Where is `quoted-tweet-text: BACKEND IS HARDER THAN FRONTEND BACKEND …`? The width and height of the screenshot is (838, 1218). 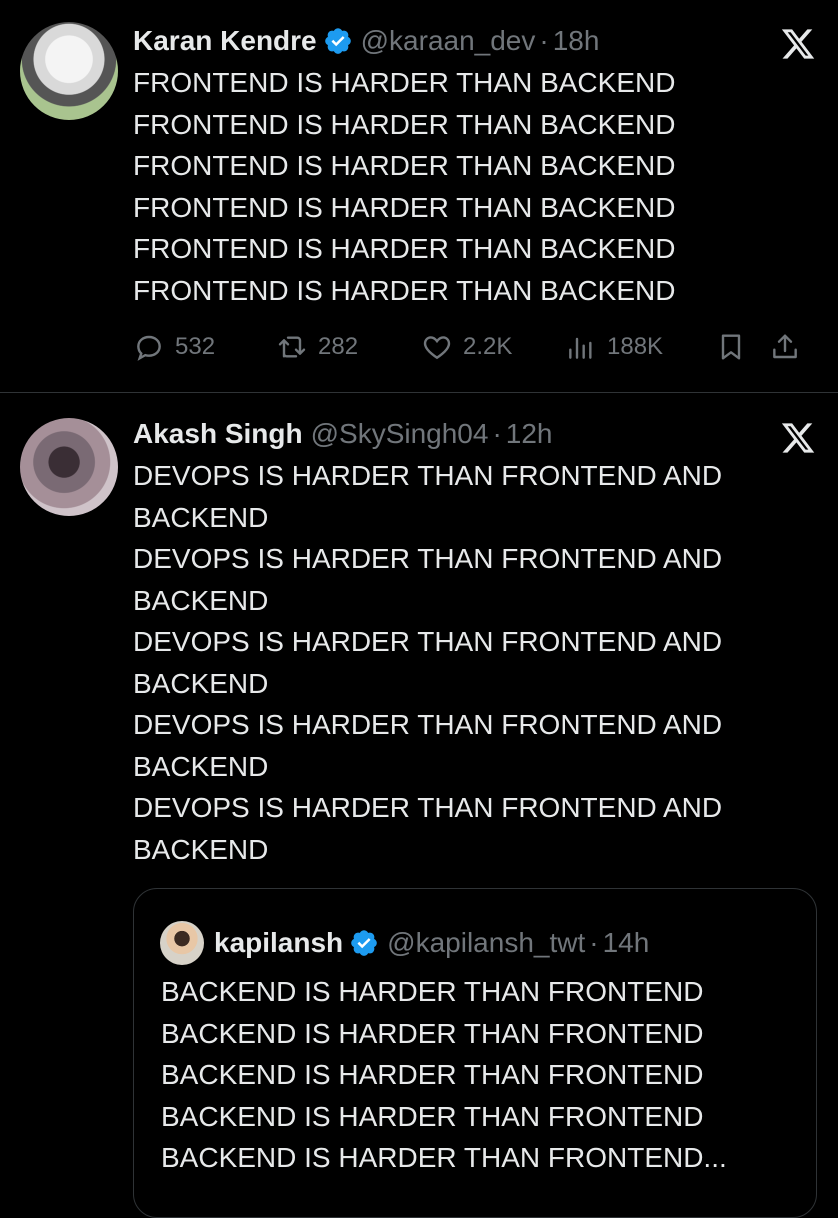
quoted-tweet-text: BACKEND IS HARDER THAN FRONTEND BACKEND … is located at coordinates (481, 1075).